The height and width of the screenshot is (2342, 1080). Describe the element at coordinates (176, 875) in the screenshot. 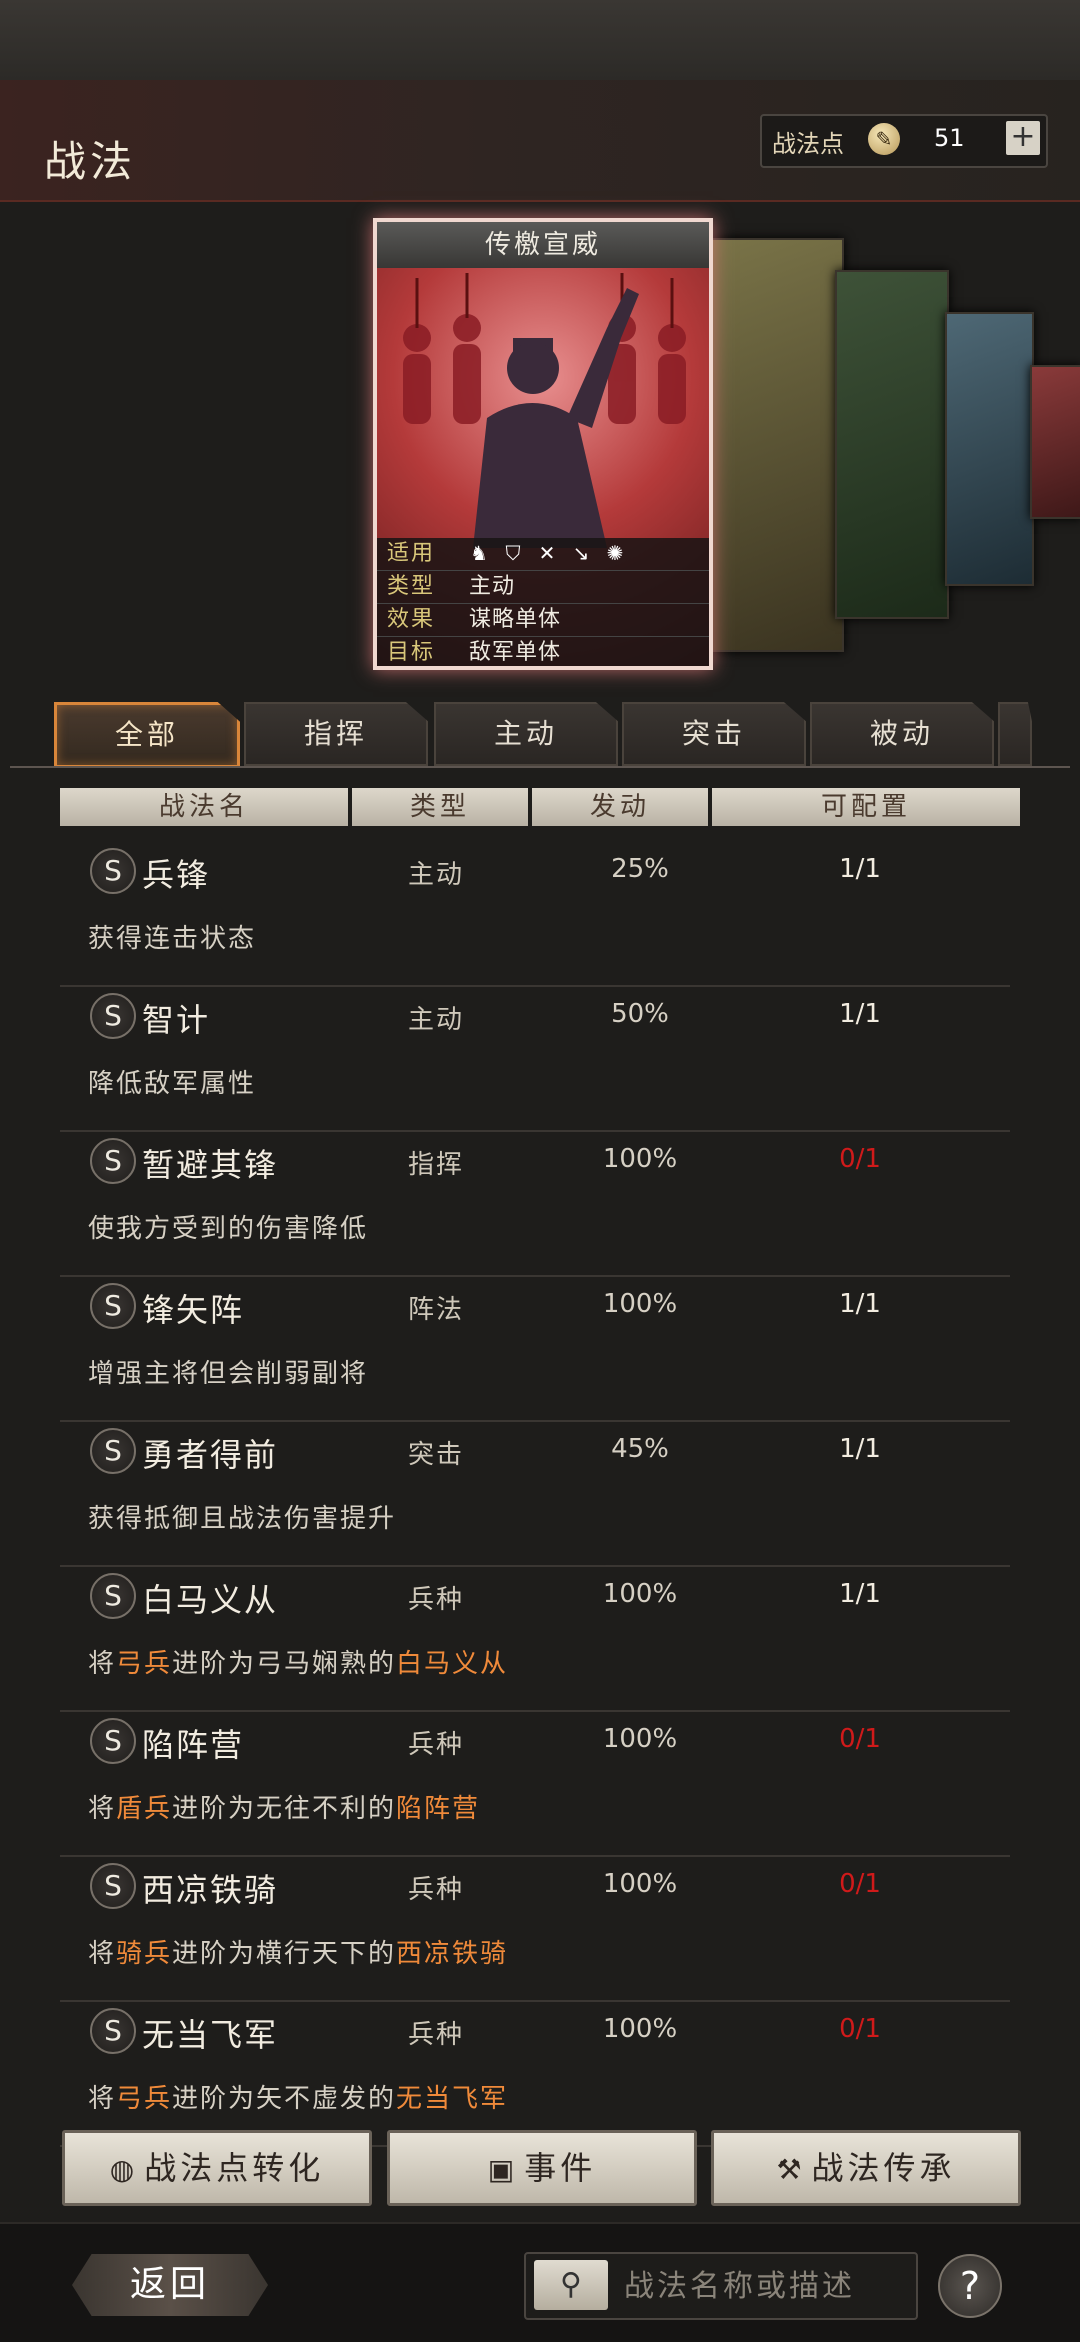

I see `tactic-name: 兵锋` at that location.